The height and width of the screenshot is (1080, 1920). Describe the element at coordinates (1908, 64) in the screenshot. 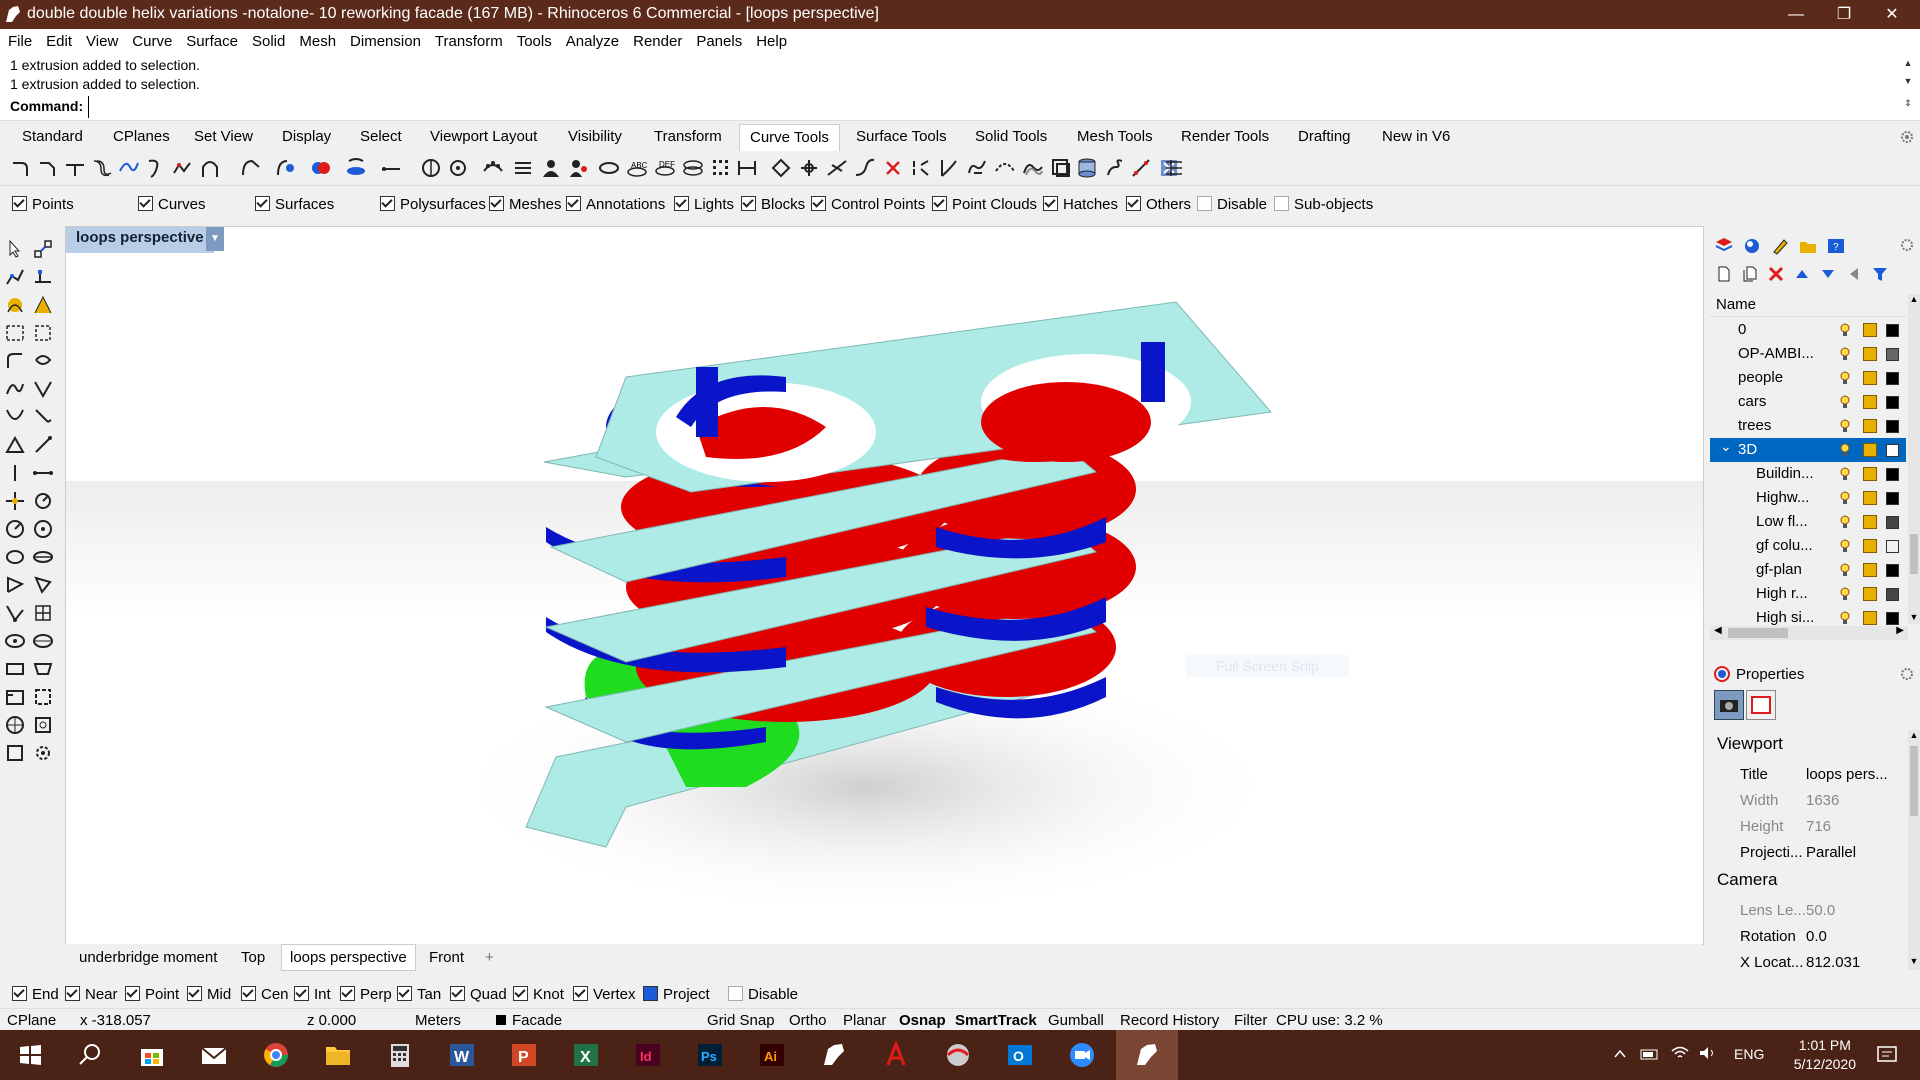

I see `history-scroll-up-icon: ▲` at that location.